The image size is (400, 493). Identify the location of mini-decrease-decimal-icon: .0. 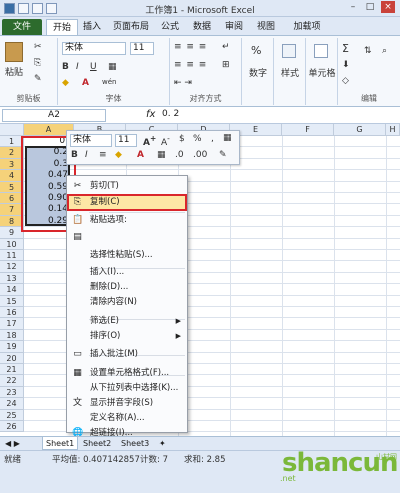
(179, 155).